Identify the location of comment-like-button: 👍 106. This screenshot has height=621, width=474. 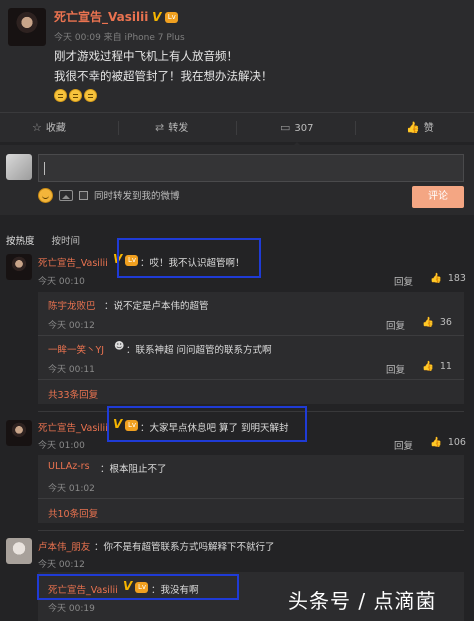
(448, 442).